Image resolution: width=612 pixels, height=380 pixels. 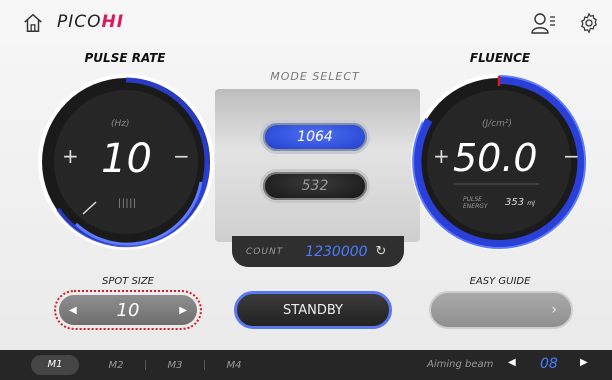 What do you see at coordinates (234, 365) in the screenshot?
I see `tab-m4: M4` at bounding box center [234, 365].